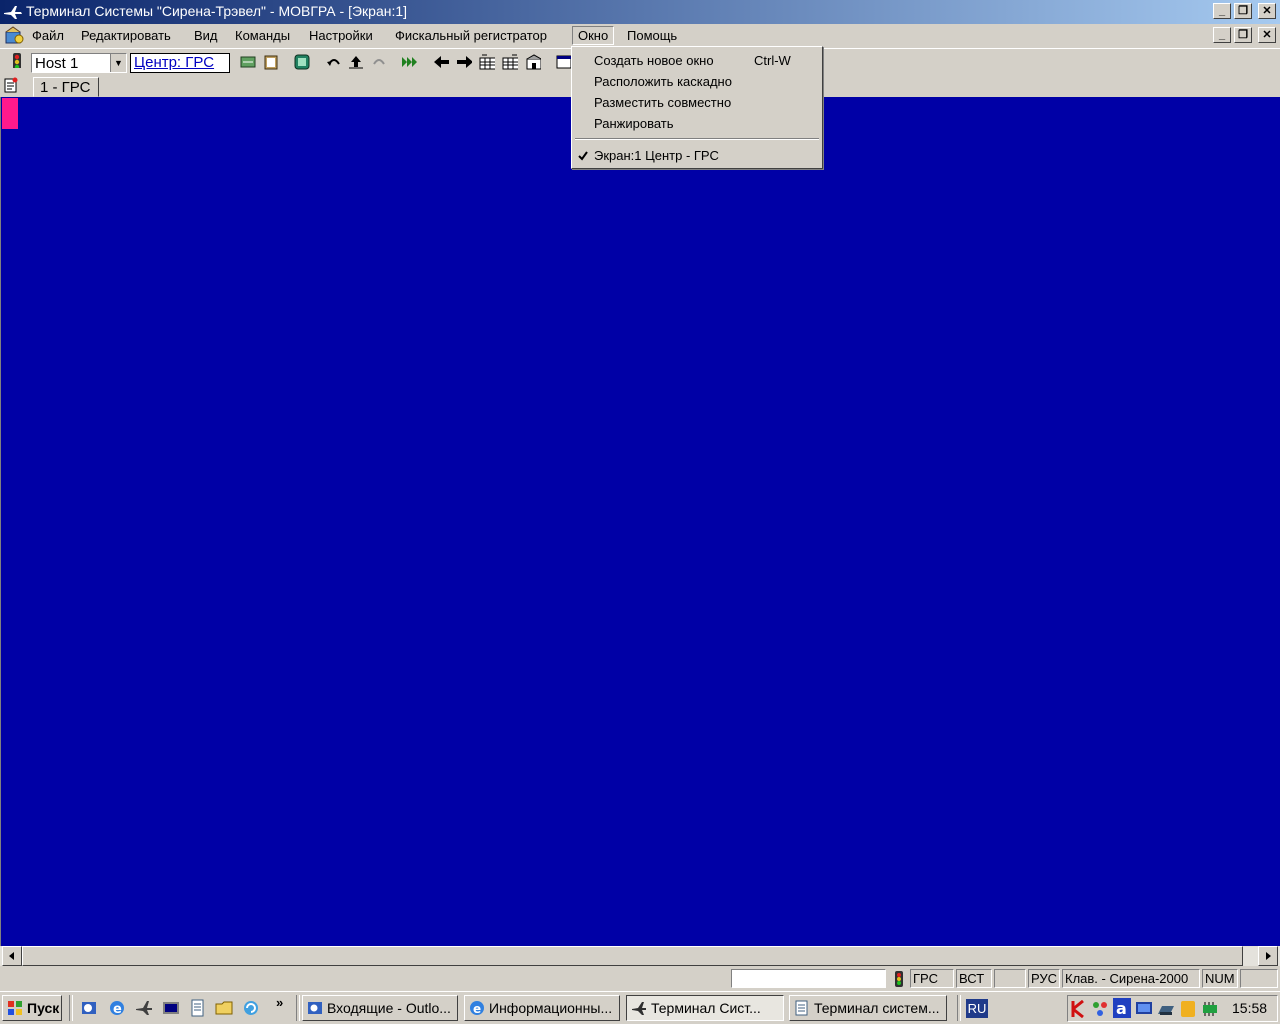 The width and height of the screenshot is (1280, 1024). I want to click on plane-quicklaunch-icon, so click(144, 1008).